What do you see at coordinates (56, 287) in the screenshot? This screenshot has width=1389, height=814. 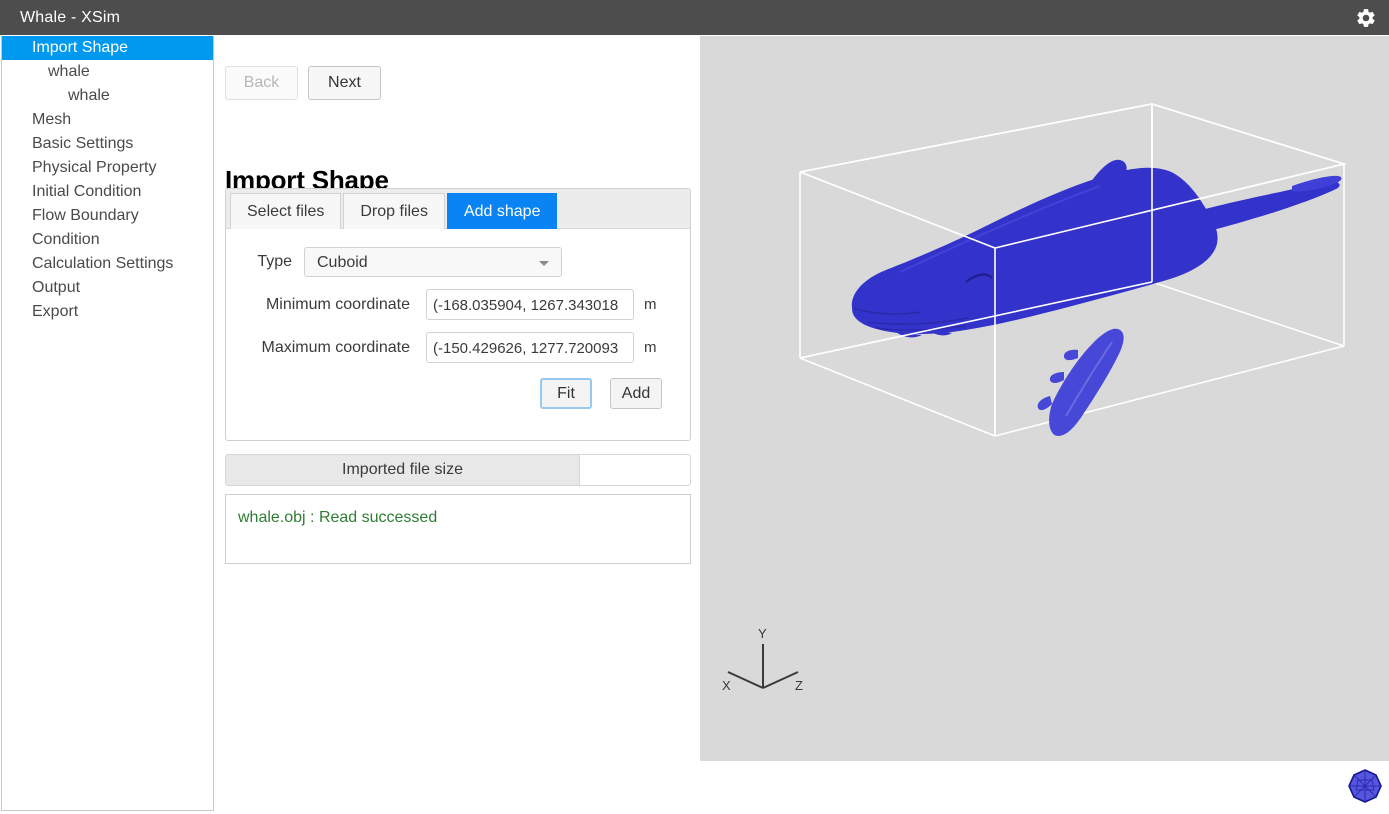 I see `sidebar-item-label: Output` at bounding box center [56, 287].